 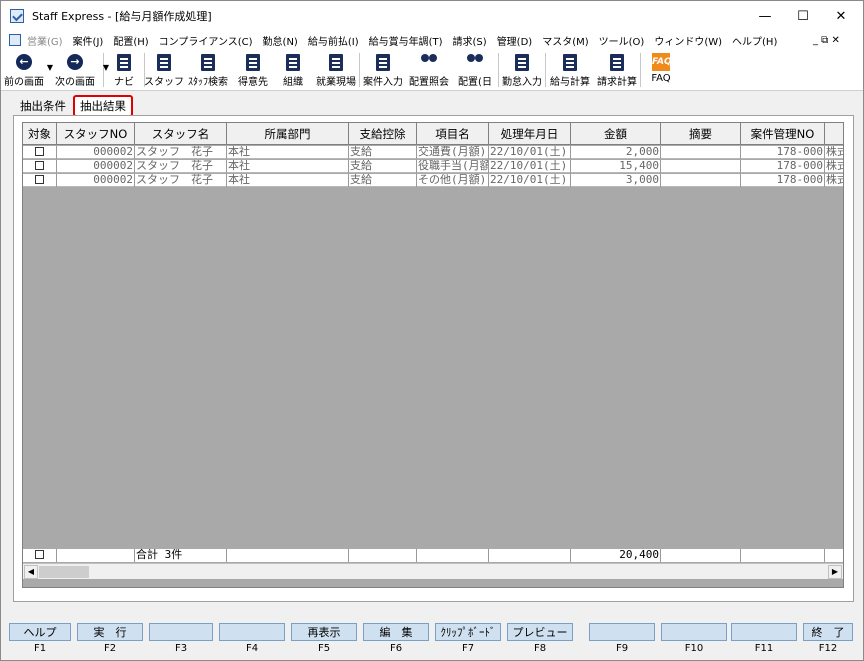 I want to click on scroll-right-icon: ▶, so click(x=835, y=572).